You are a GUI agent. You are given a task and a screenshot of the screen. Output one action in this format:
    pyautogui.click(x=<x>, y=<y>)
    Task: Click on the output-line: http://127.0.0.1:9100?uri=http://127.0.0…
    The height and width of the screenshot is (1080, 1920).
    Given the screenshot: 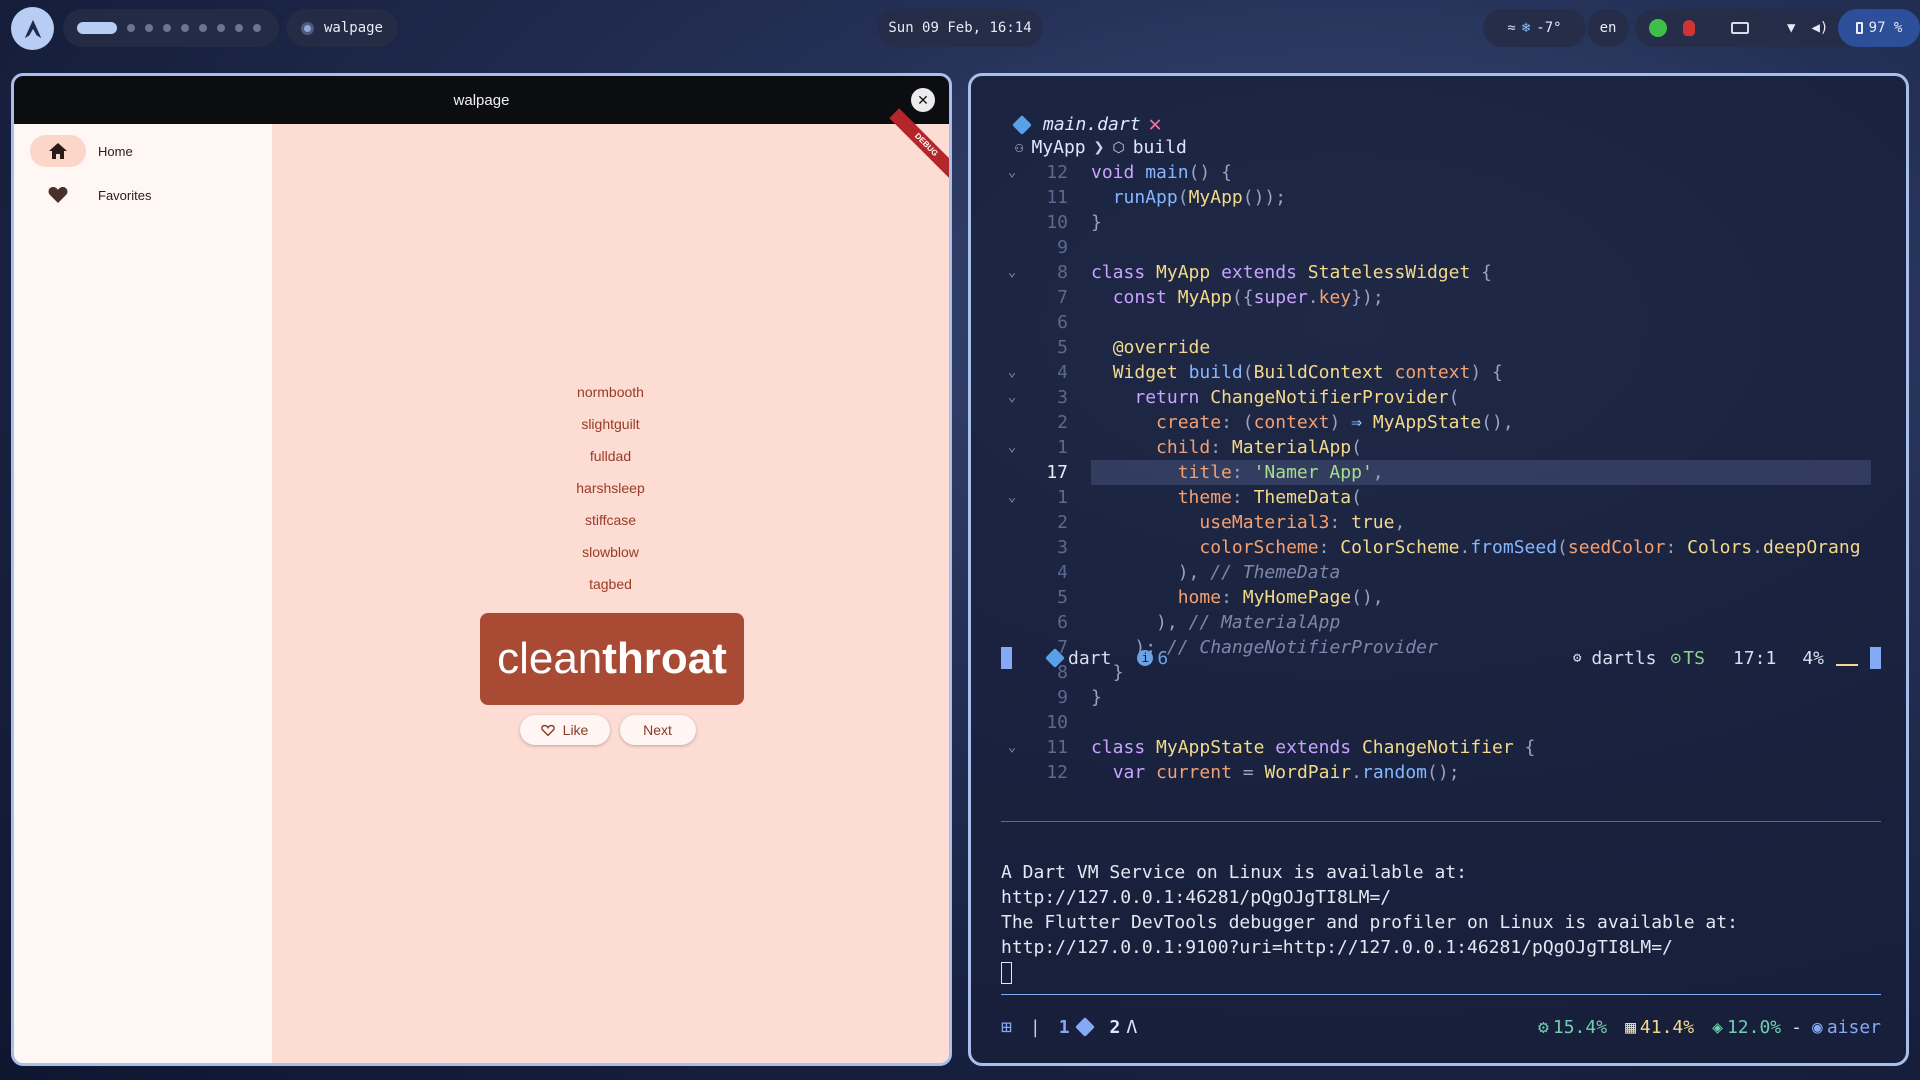 What is the action you would take?
    pyautogui.click(x=1451, y=947)
    